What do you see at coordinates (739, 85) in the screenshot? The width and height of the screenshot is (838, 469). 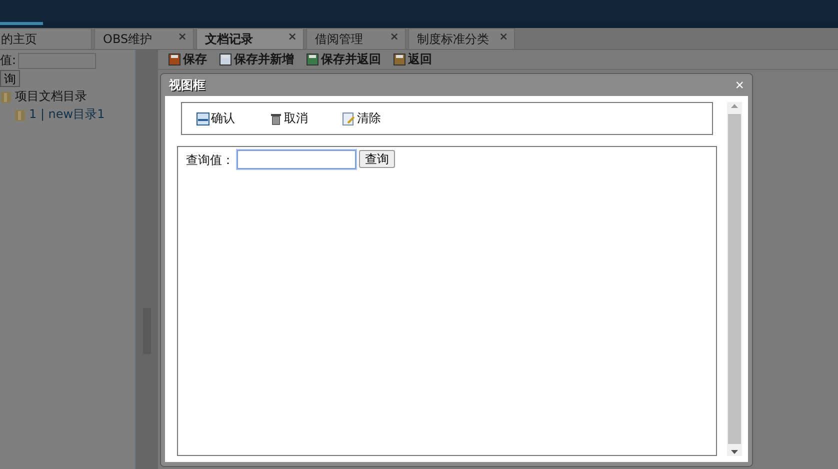 I see `close-button: ×` at bounding box center [739, 85].